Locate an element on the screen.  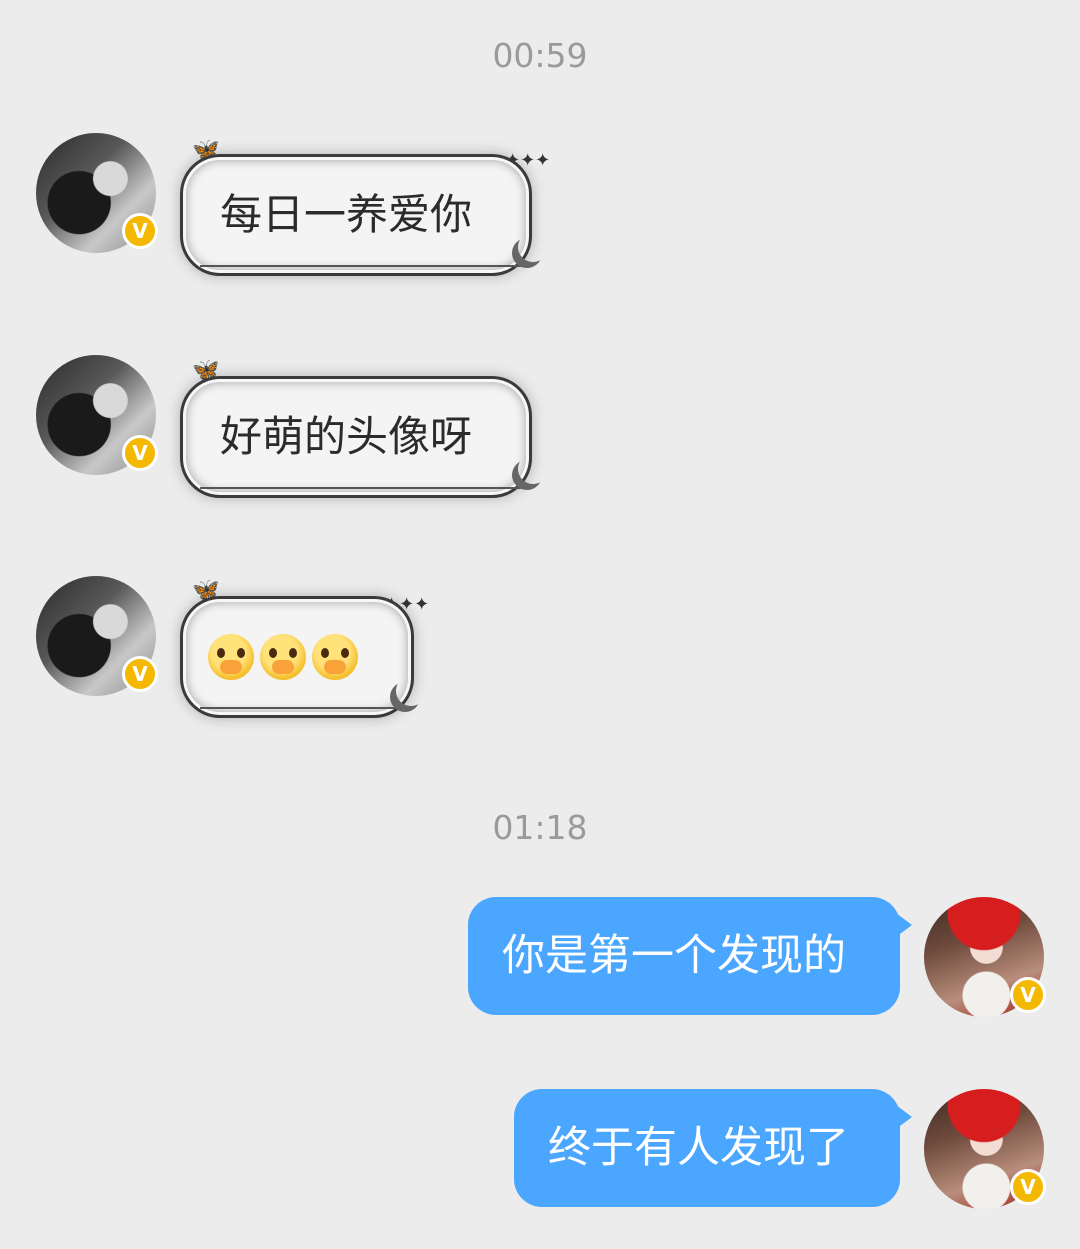
message-text: 你是第一个发现的 is located at coordinates (674, 956).